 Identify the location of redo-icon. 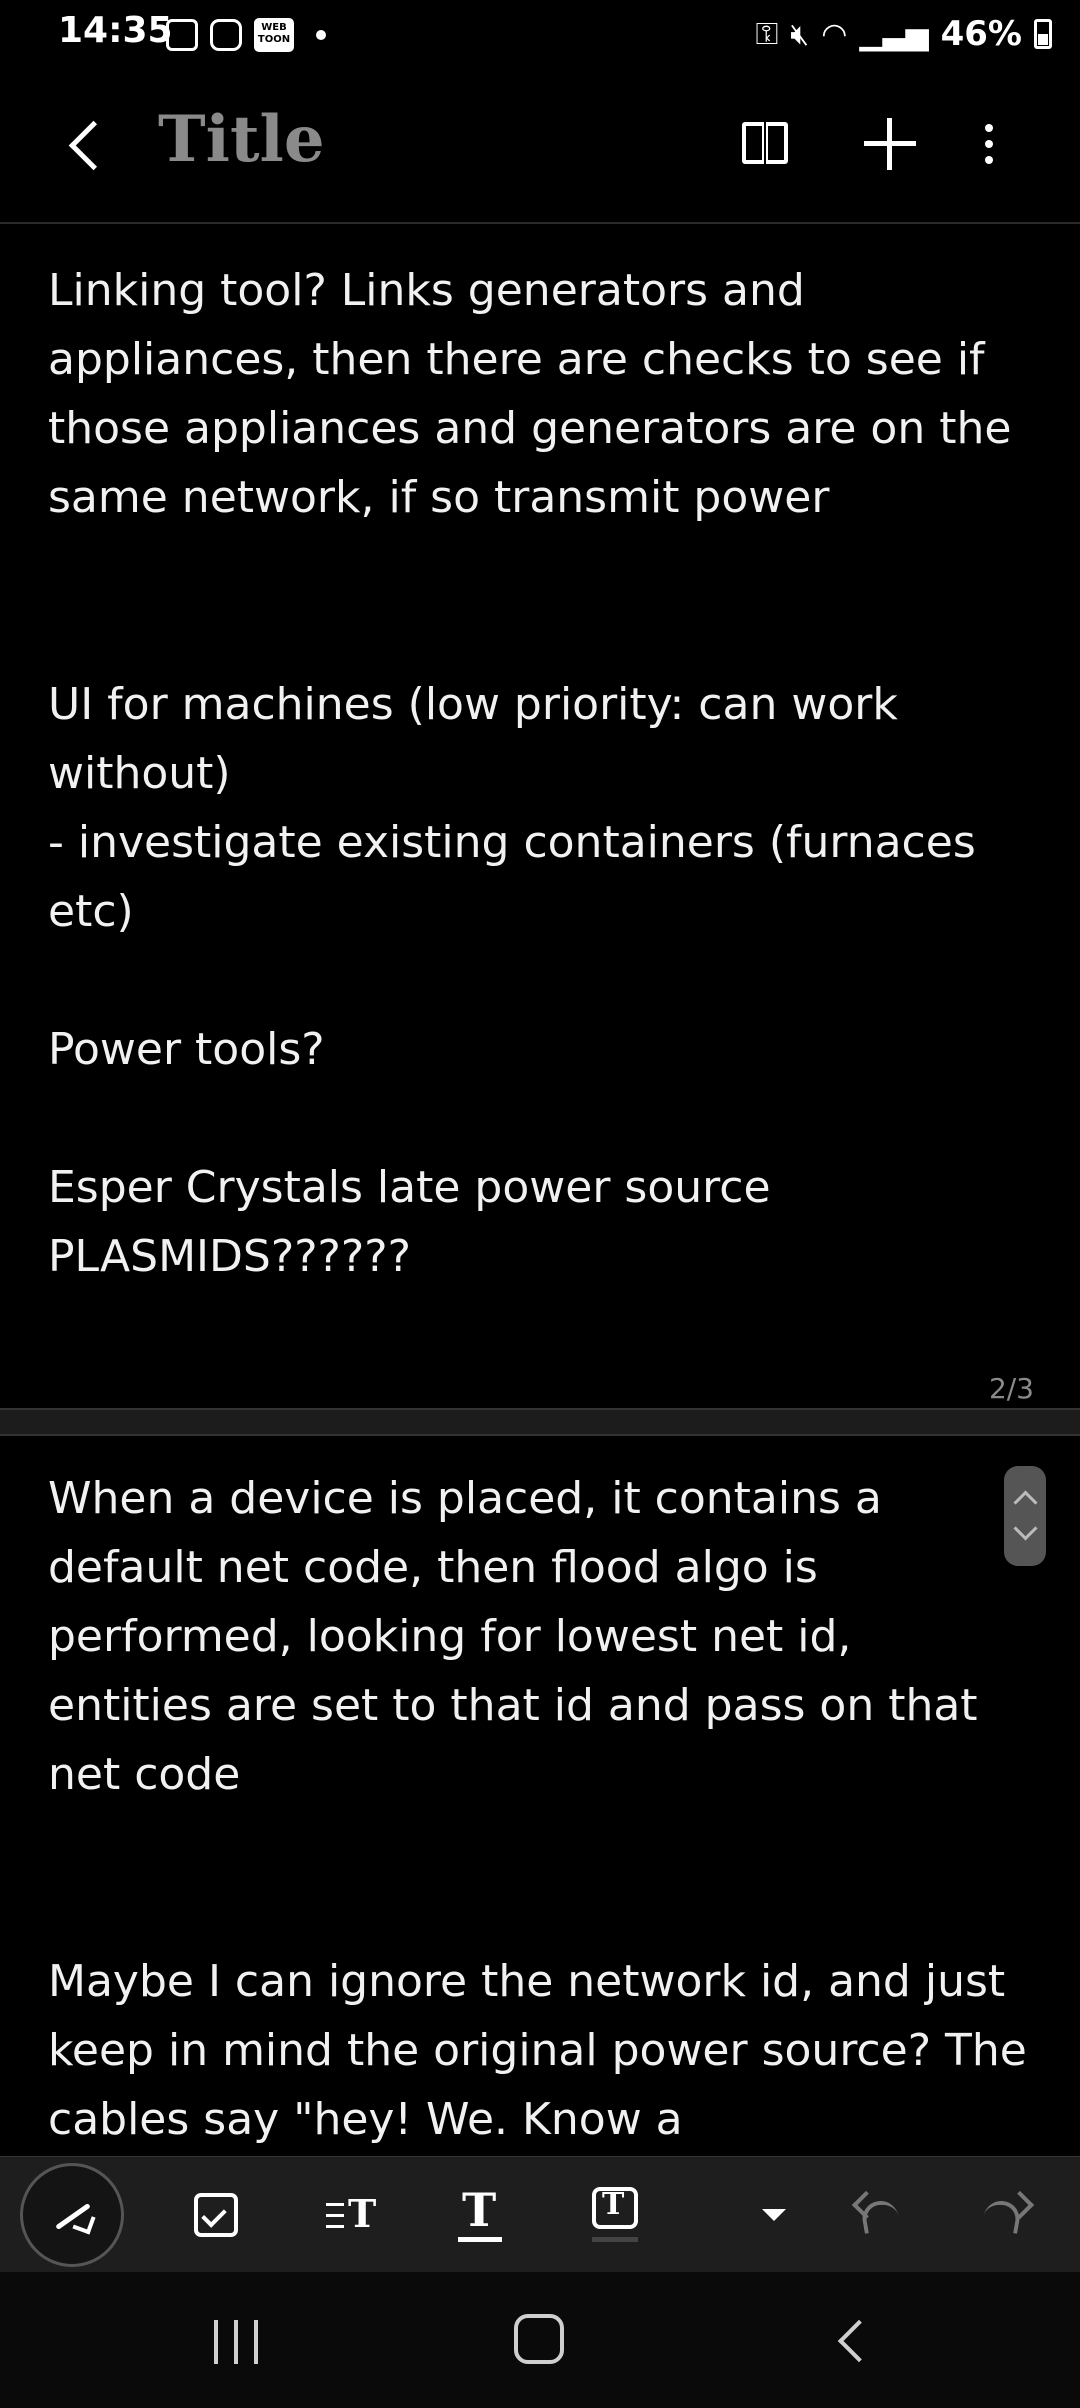
(1008, 2215).